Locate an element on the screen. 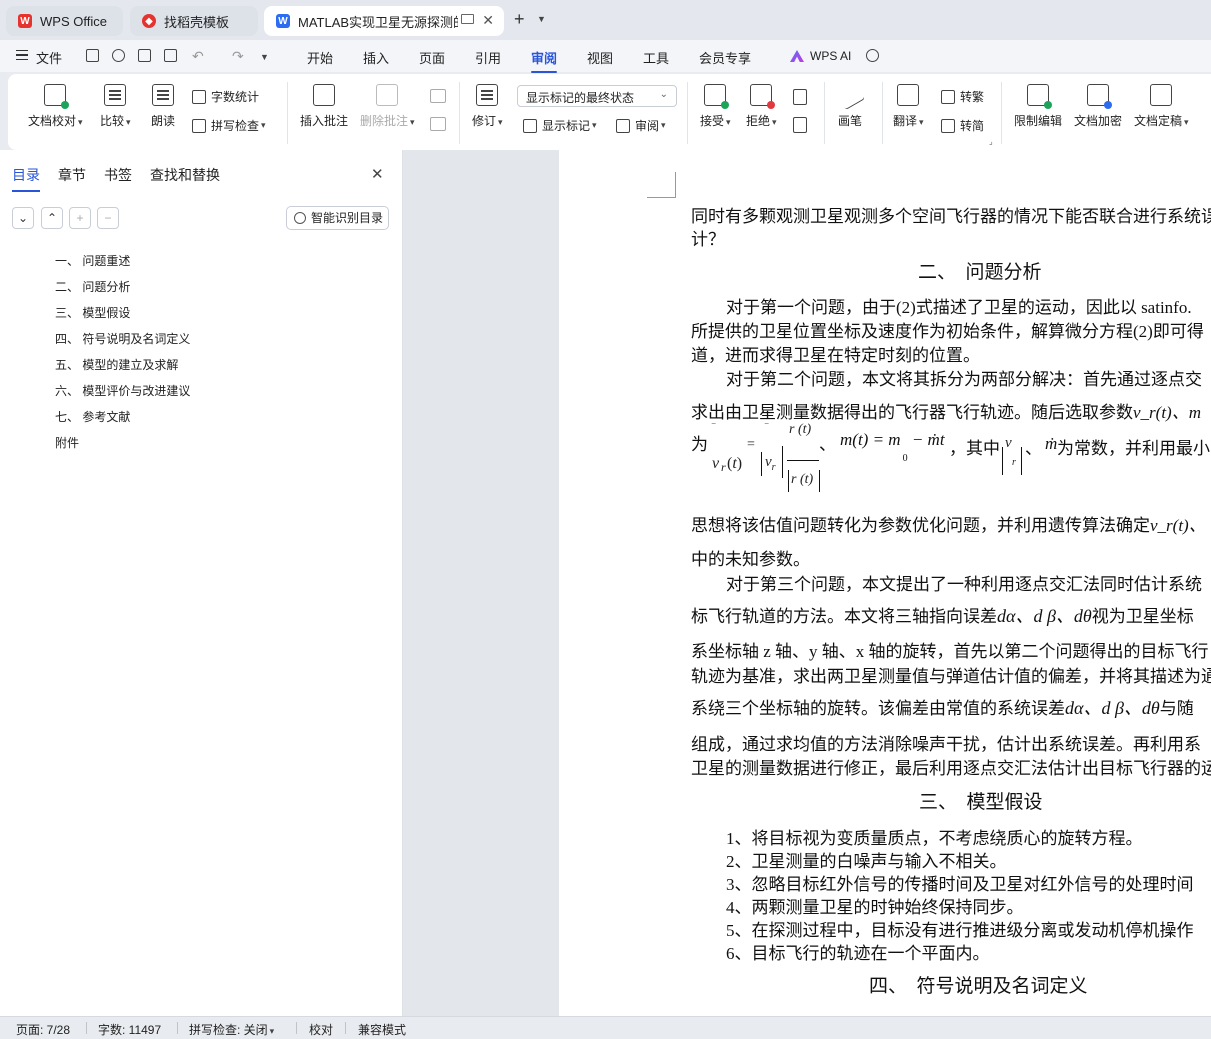  compare-button: 比较 ▾ is located at coordinates (115, 106).